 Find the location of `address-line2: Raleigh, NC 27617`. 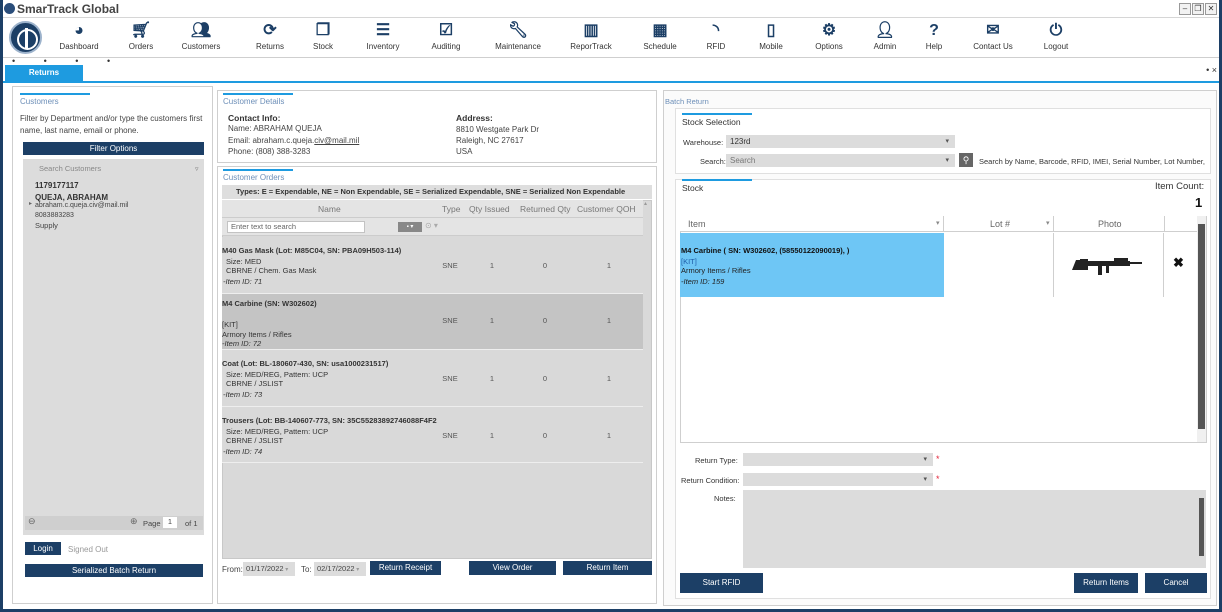

address-line2: Raleigh, NC 27617 is located at coordinates (490, 140).